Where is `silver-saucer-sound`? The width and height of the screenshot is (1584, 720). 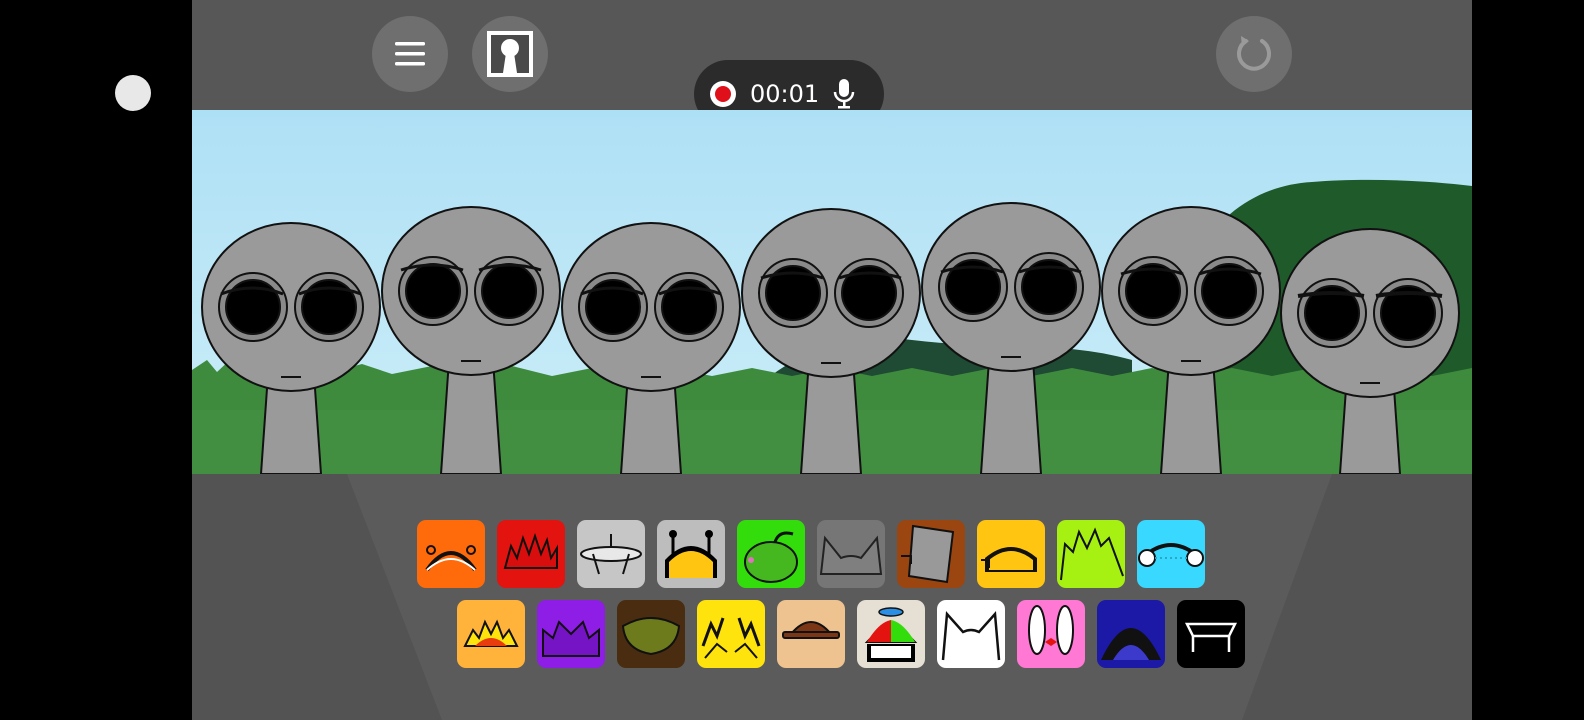
silver-saucer-sound is located at coordinates (611, 554).